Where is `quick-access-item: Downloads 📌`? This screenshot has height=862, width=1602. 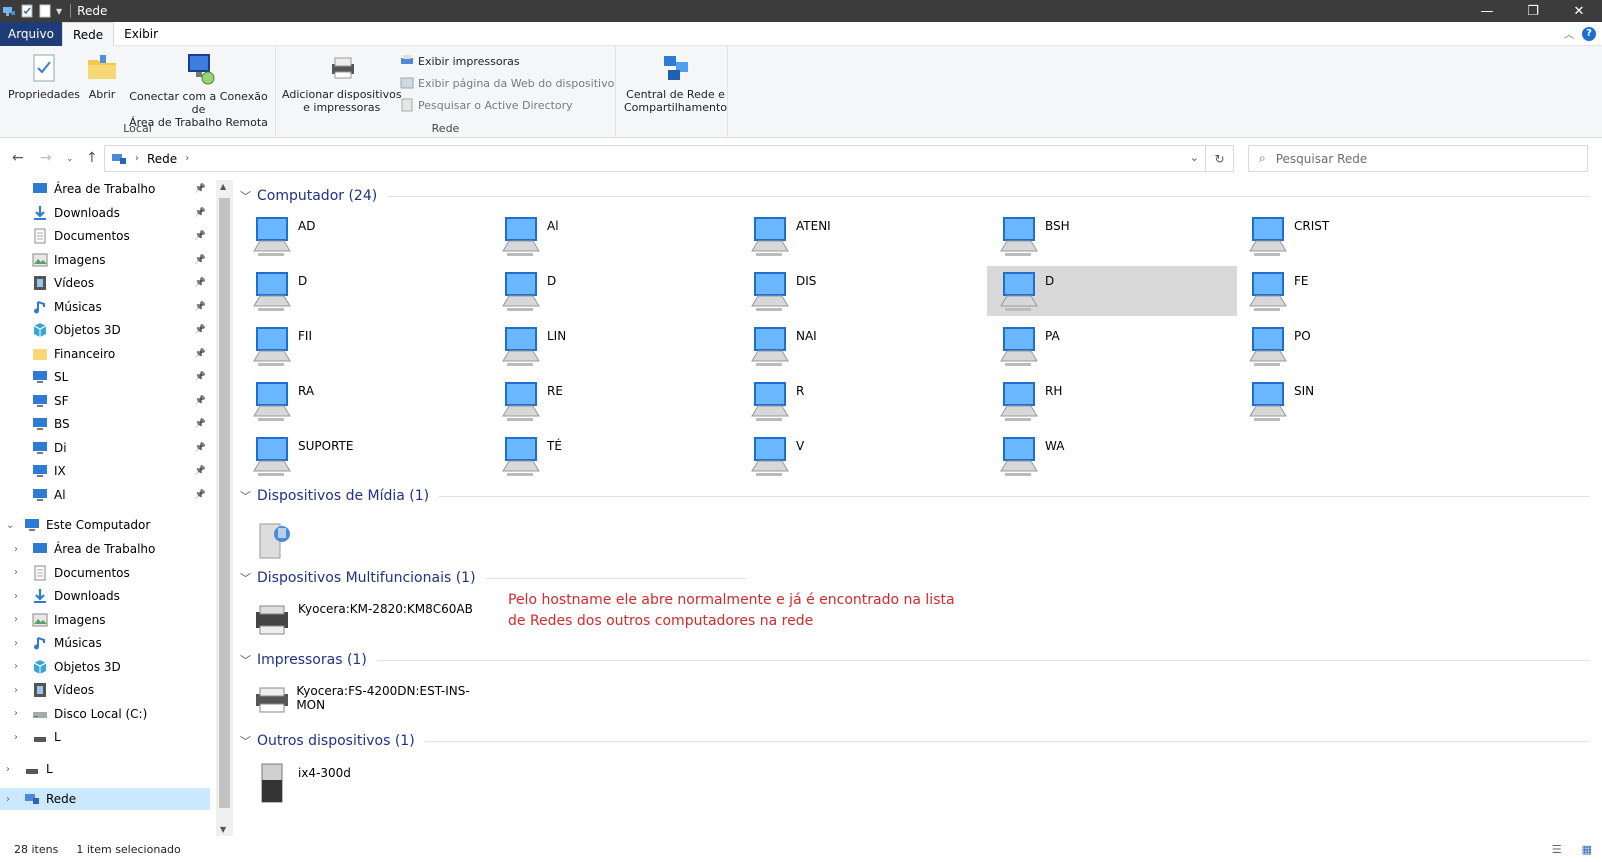 quick-access-item: Downloads 📌 is located at coordinates (105, 213).